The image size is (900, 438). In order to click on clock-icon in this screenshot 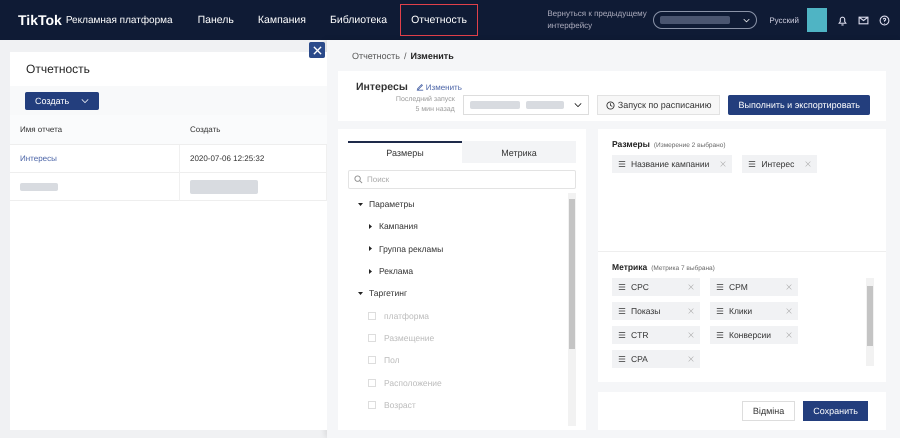, I will do `click(610, 105)`.